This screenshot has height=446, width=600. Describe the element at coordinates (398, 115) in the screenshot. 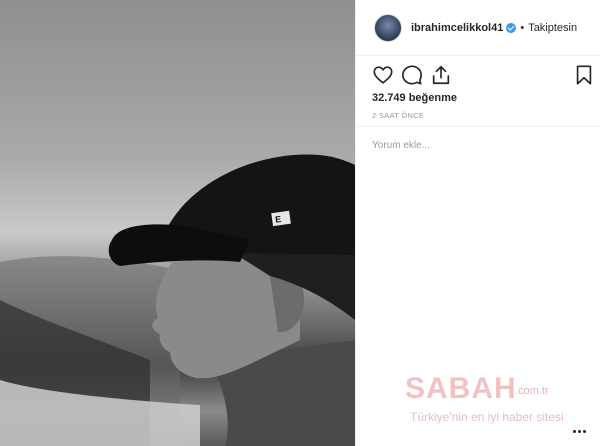

I see `post-timestamp: 2 SAAT ÖNCE` at that location.